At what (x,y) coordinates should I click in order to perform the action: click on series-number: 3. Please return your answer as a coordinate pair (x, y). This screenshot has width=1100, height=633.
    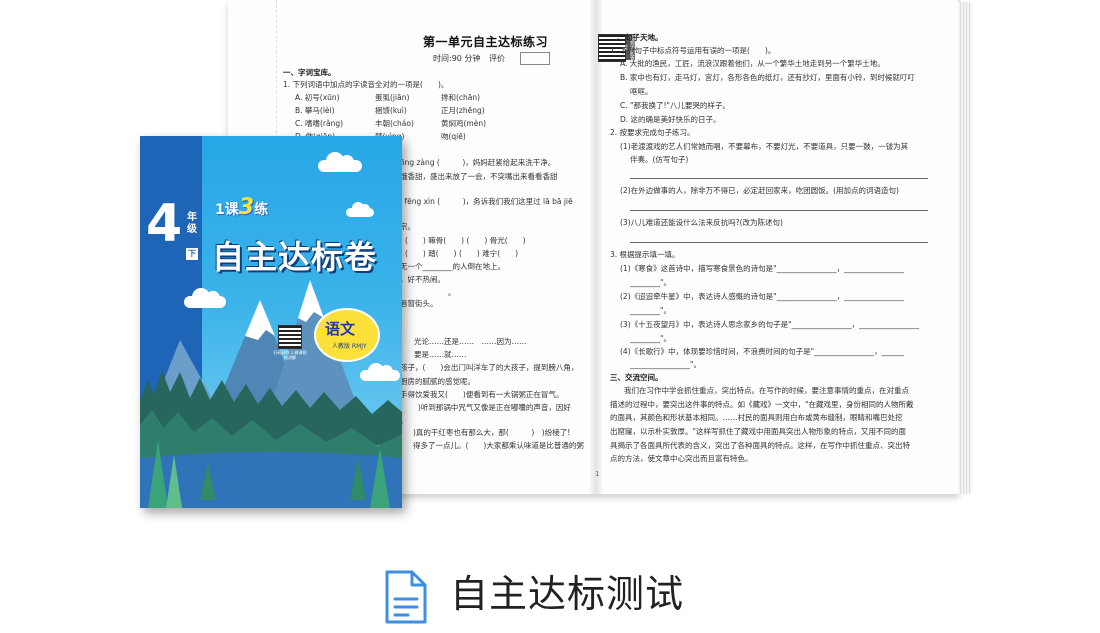
    Looking at the image, I should click on (246, 207).